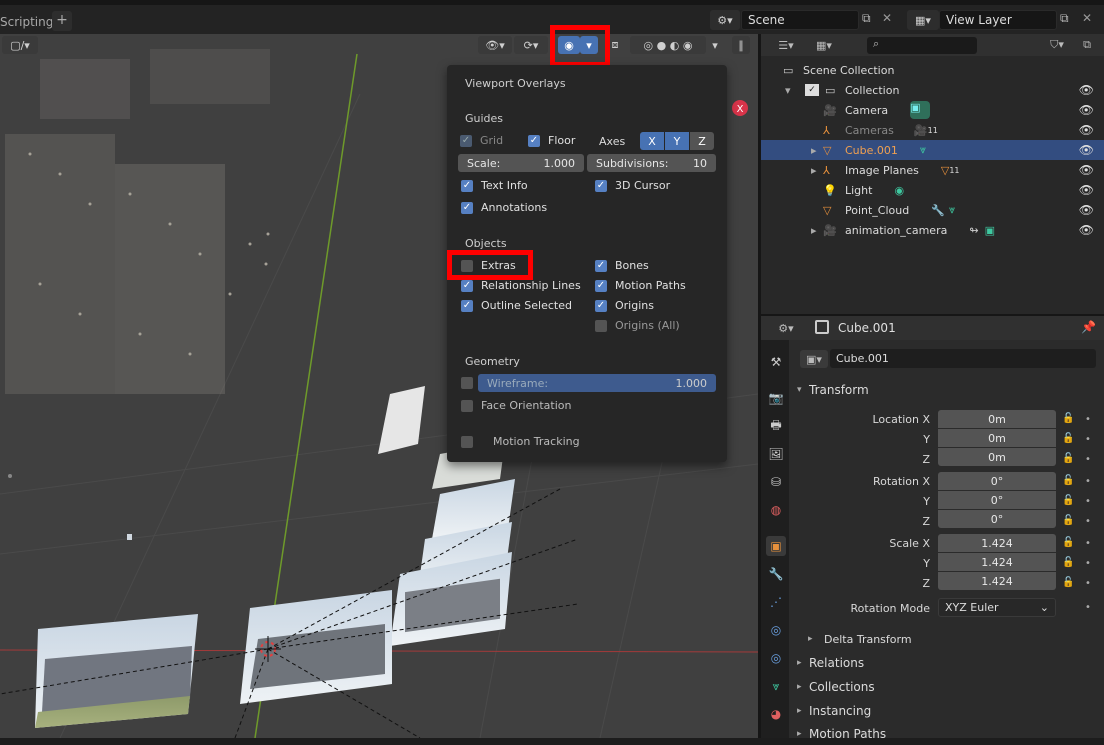 This screenshot has height=745, width=1104. I want to click on scale-y-field: 1.424, so click(997, 562).